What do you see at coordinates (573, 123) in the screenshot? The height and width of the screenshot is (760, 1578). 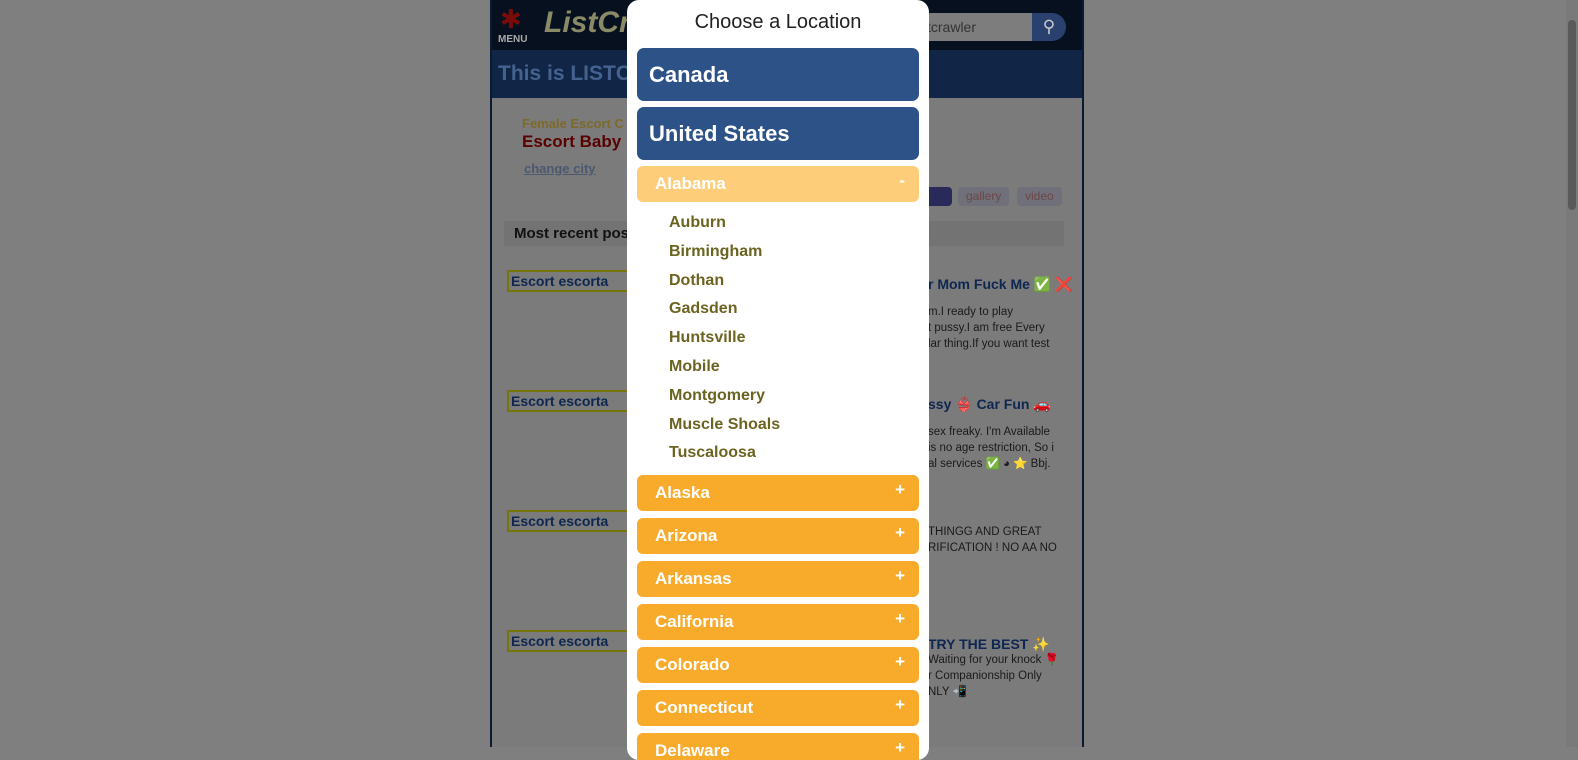 I see `category-label: Female Escort C` at bounding box center [573, 123].